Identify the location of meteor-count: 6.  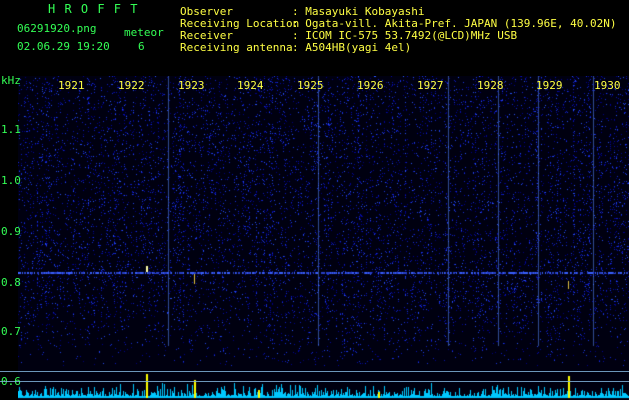
(141, 46).